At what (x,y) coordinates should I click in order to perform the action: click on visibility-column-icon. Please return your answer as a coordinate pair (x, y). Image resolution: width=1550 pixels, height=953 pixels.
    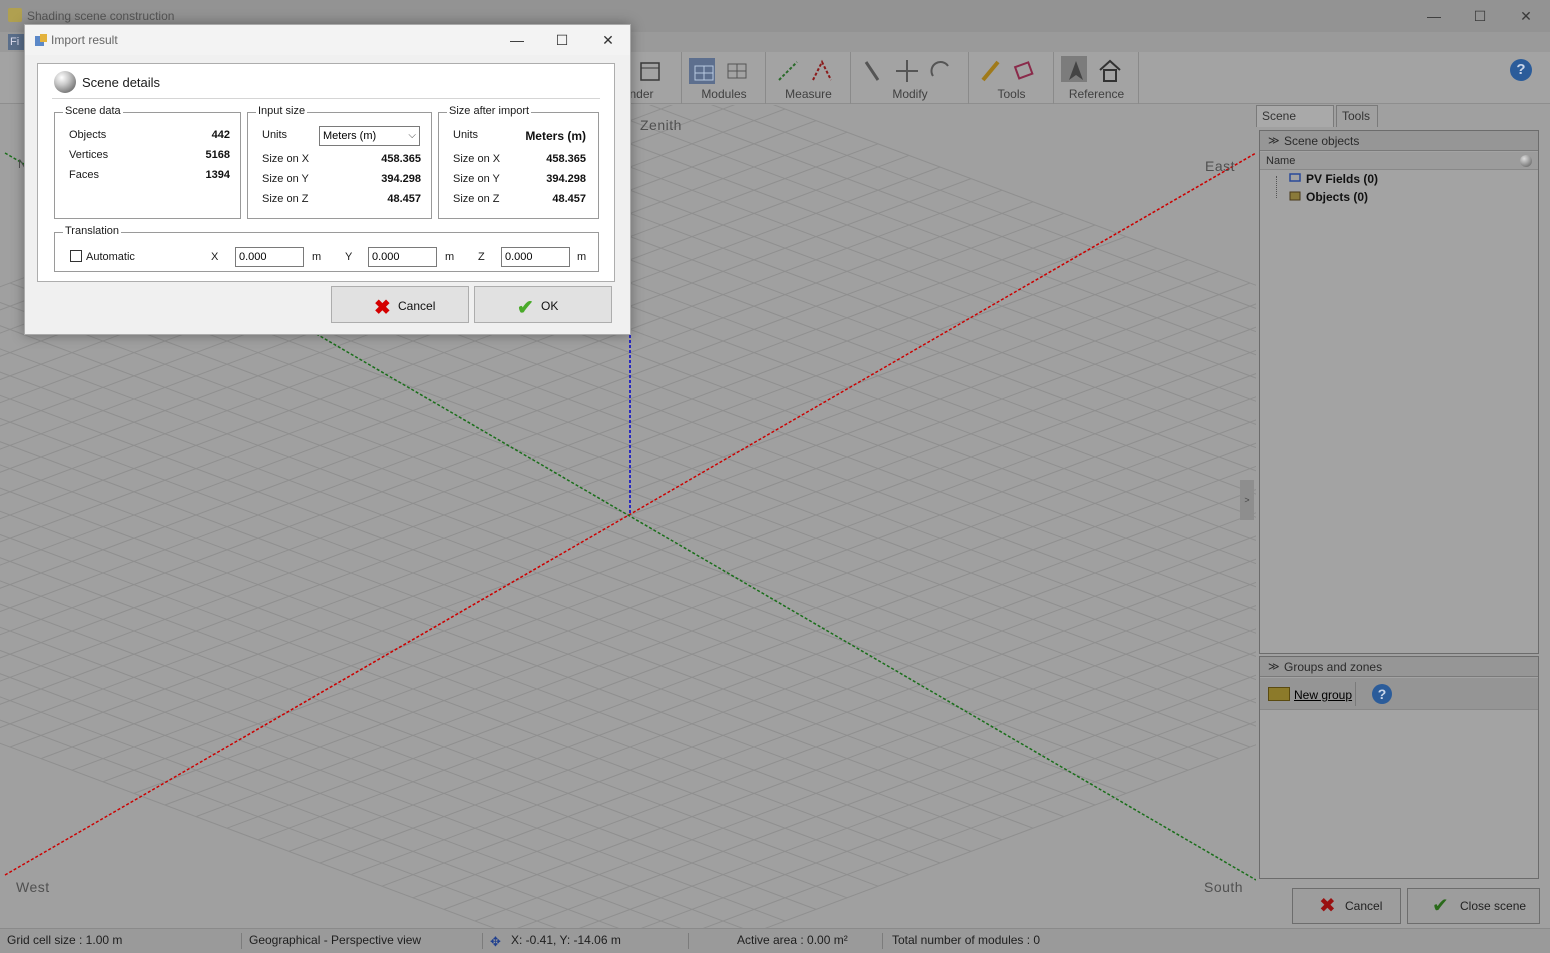
    Looking at the image, I should click on (1526, 161).